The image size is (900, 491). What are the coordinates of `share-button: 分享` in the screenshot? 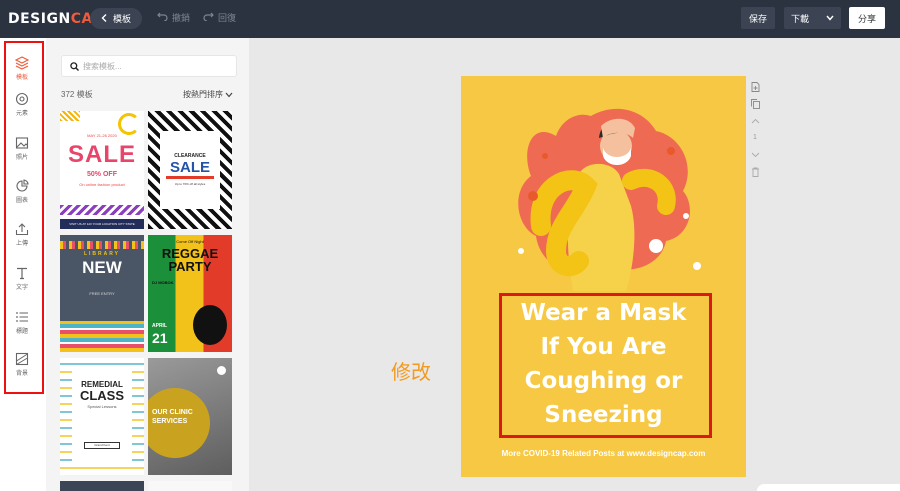 It's located at (867, 18).